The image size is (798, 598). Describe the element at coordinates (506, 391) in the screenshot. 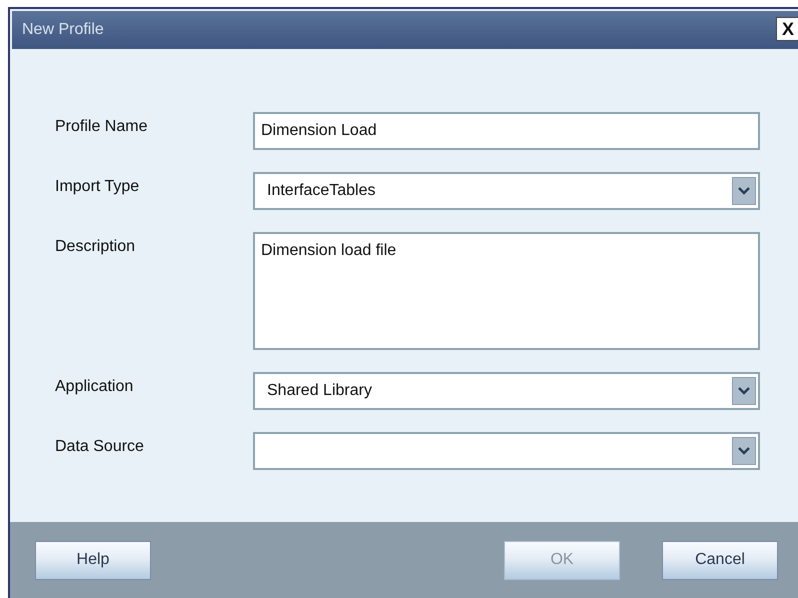

I see `dropdown: Shared Library` at that location.